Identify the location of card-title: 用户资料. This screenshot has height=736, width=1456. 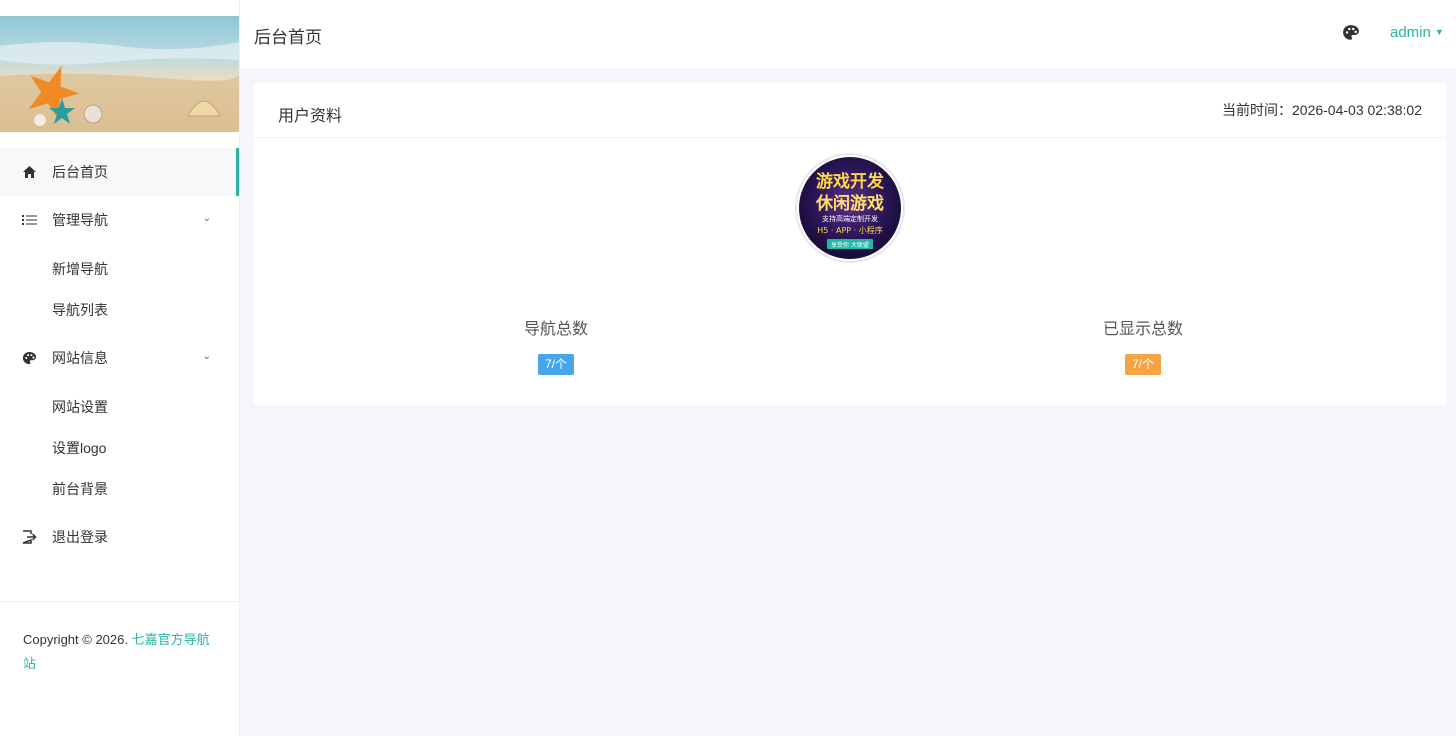
(310, 116).